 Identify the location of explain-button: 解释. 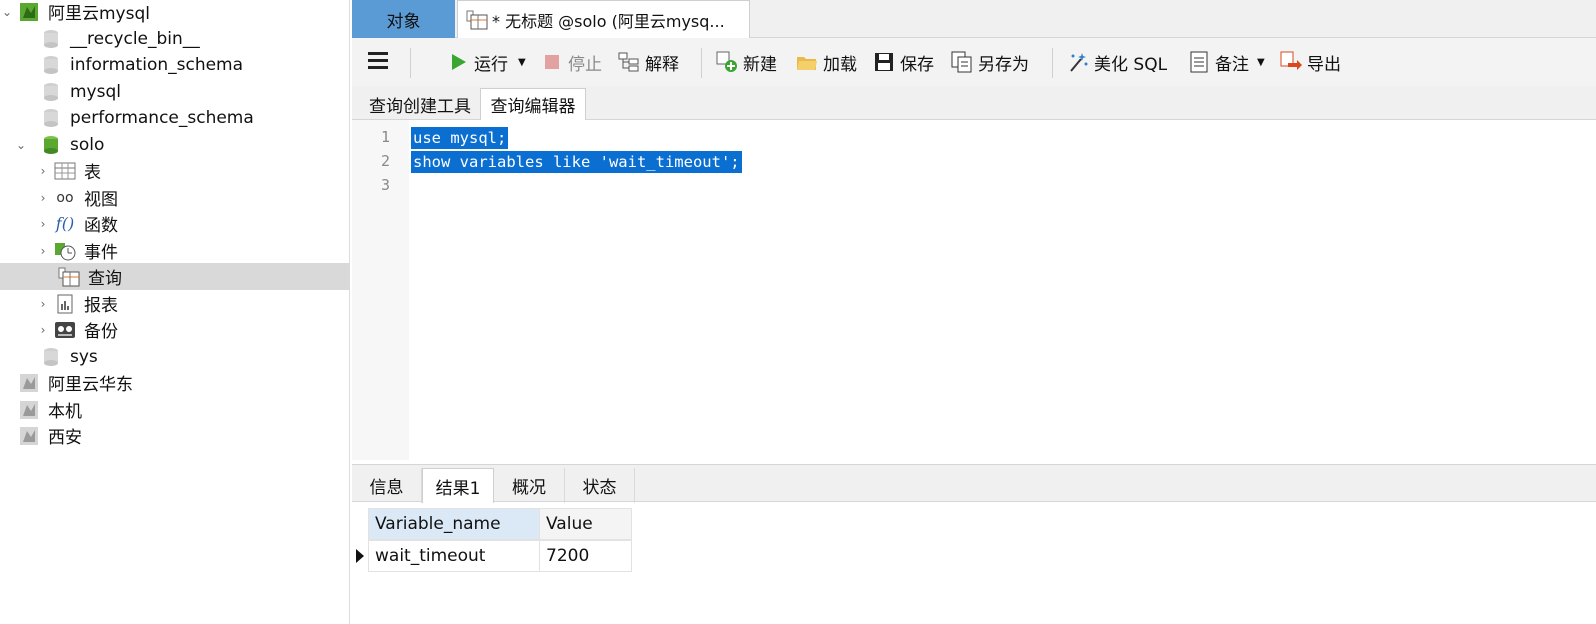
(648, 62).